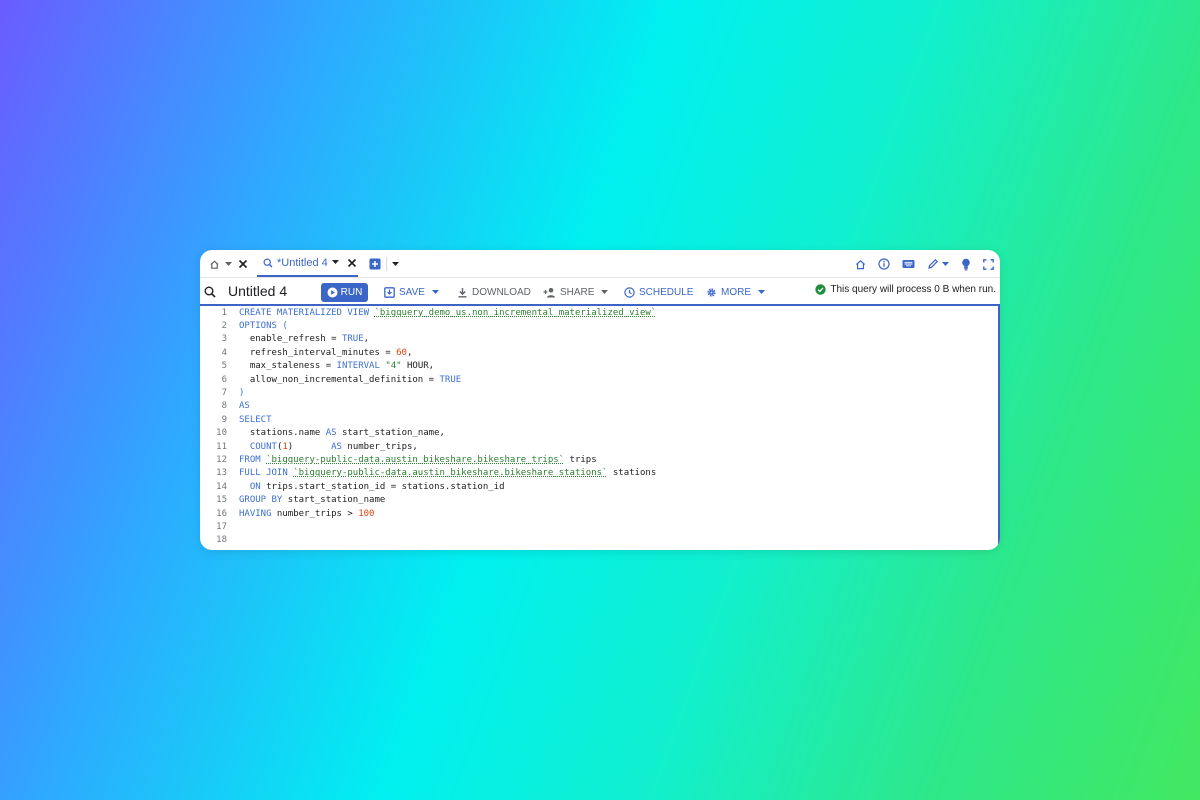  I want to click on code-token: GROUP BY, so click(261, 500).